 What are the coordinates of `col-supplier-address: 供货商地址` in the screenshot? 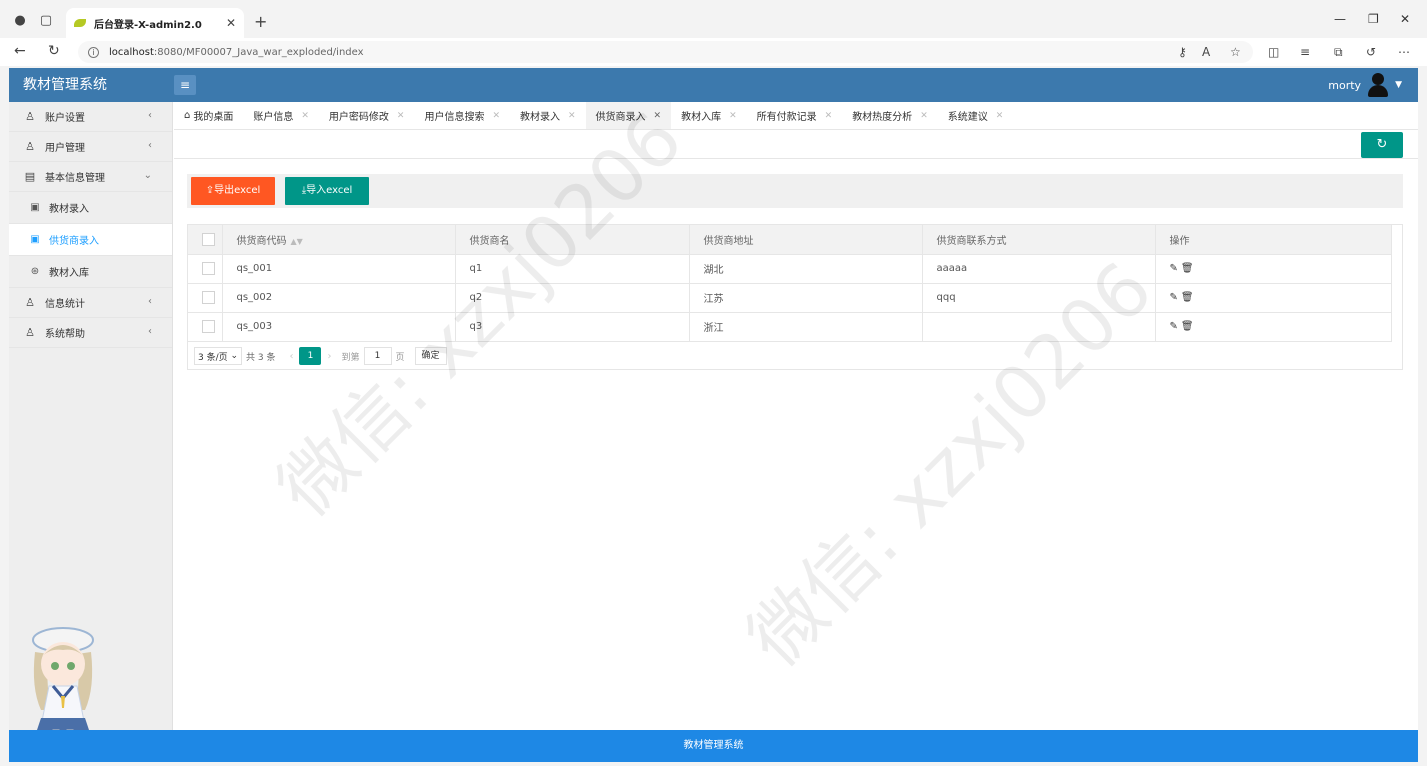 It's located at (806, 240).